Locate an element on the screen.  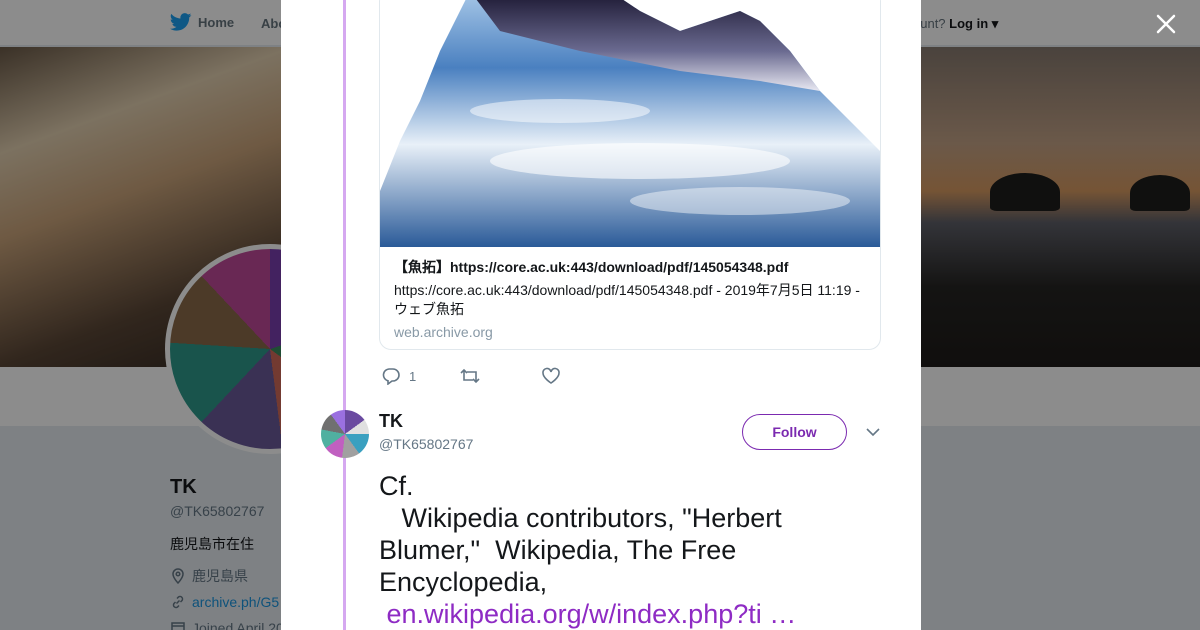
tweet-author-handle: @TK65802767 is located at coordinates (426, 444).